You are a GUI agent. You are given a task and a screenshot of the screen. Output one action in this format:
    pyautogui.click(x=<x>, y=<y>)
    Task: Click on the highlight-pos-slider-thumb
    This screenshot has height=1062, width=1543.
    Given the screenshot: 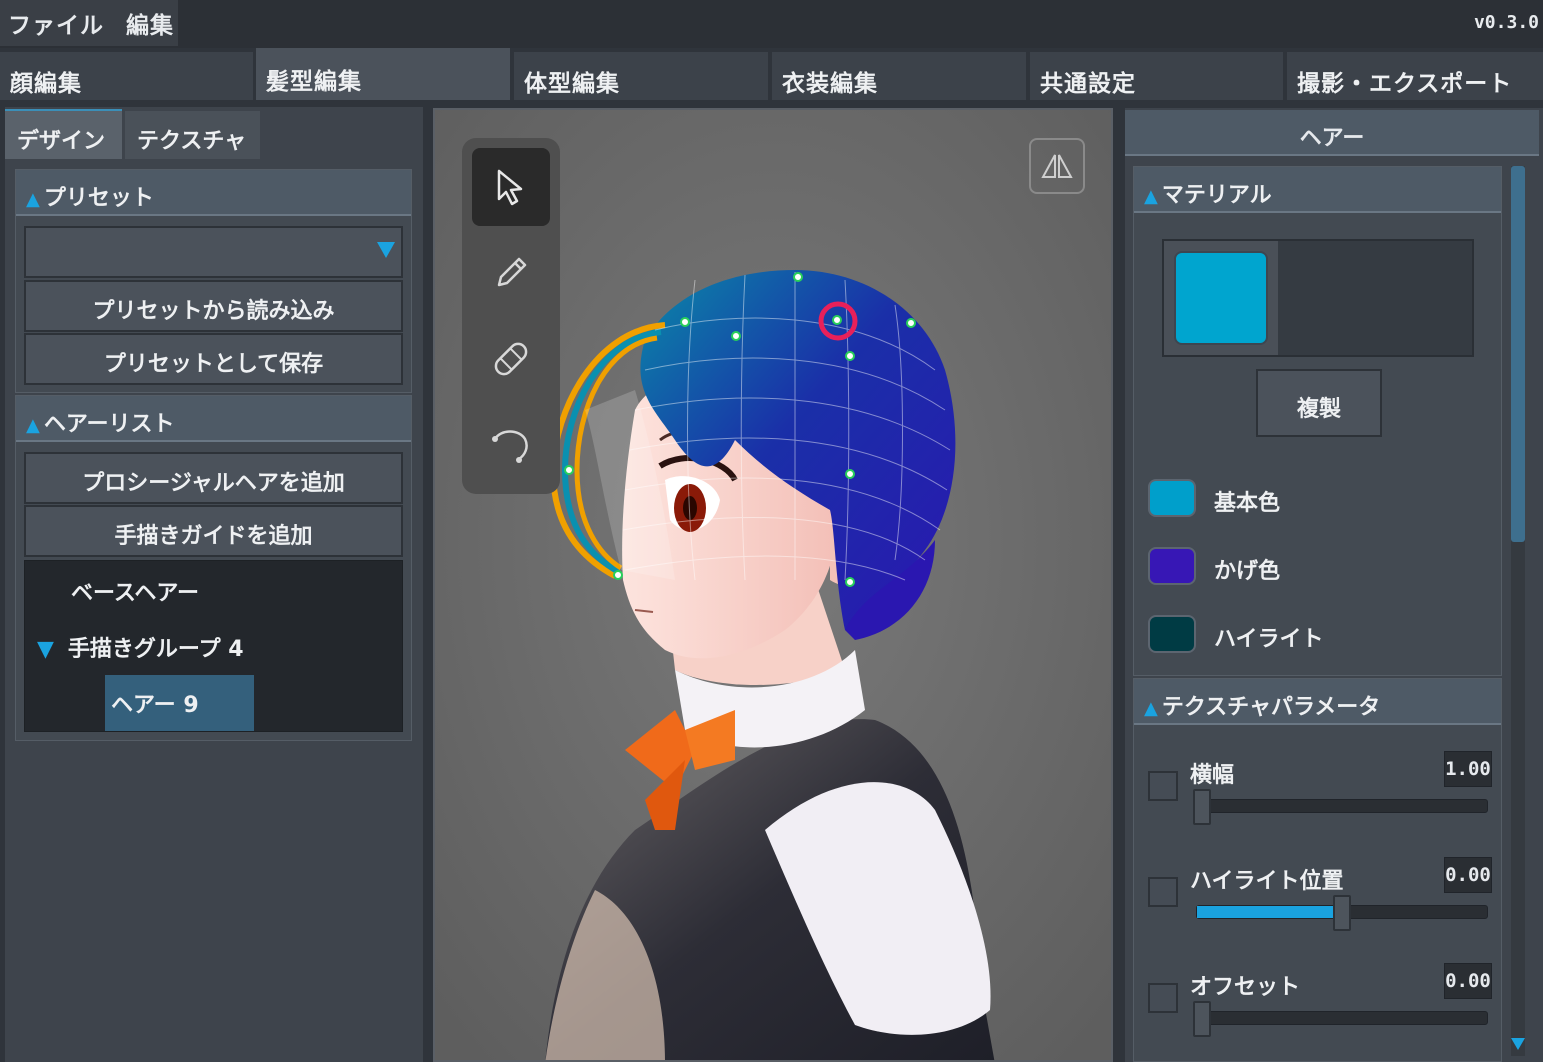 What is the action you would take?
    pyautogui.click(x=1342, y=913)
    